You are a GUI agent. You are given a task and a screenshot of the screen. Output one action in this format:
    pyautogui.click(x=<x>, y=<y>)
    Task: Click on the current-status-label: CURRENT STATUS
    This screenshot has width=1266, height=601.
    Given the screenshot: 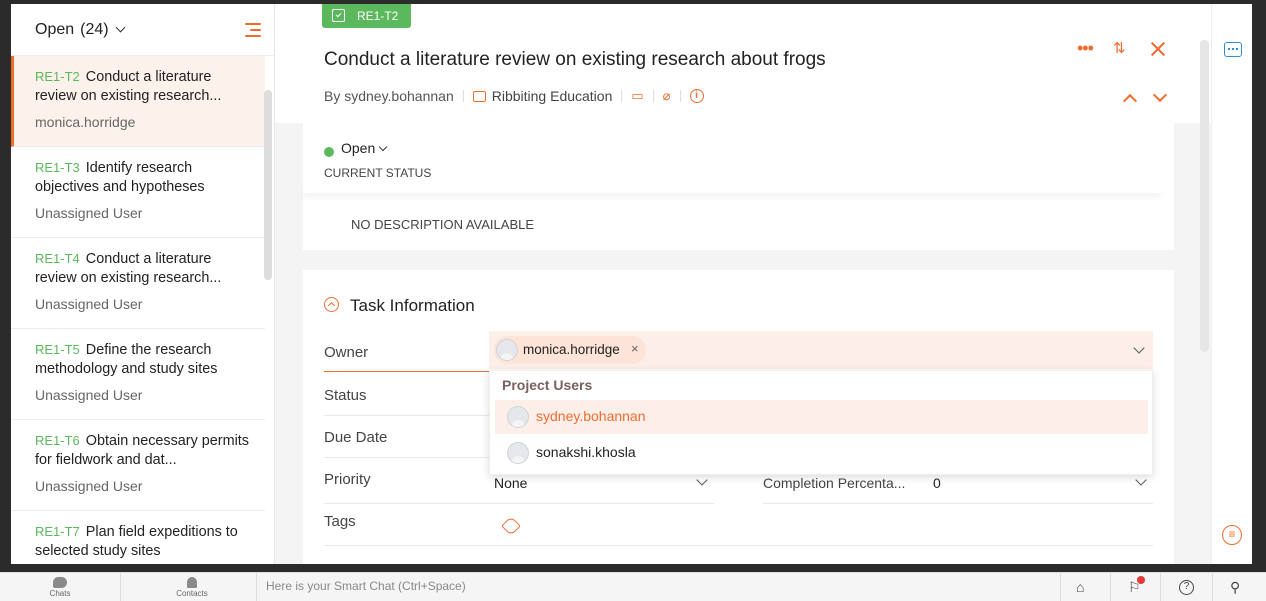 What is the action you would take?
    pyautogui.click(x=378, y=173)
    